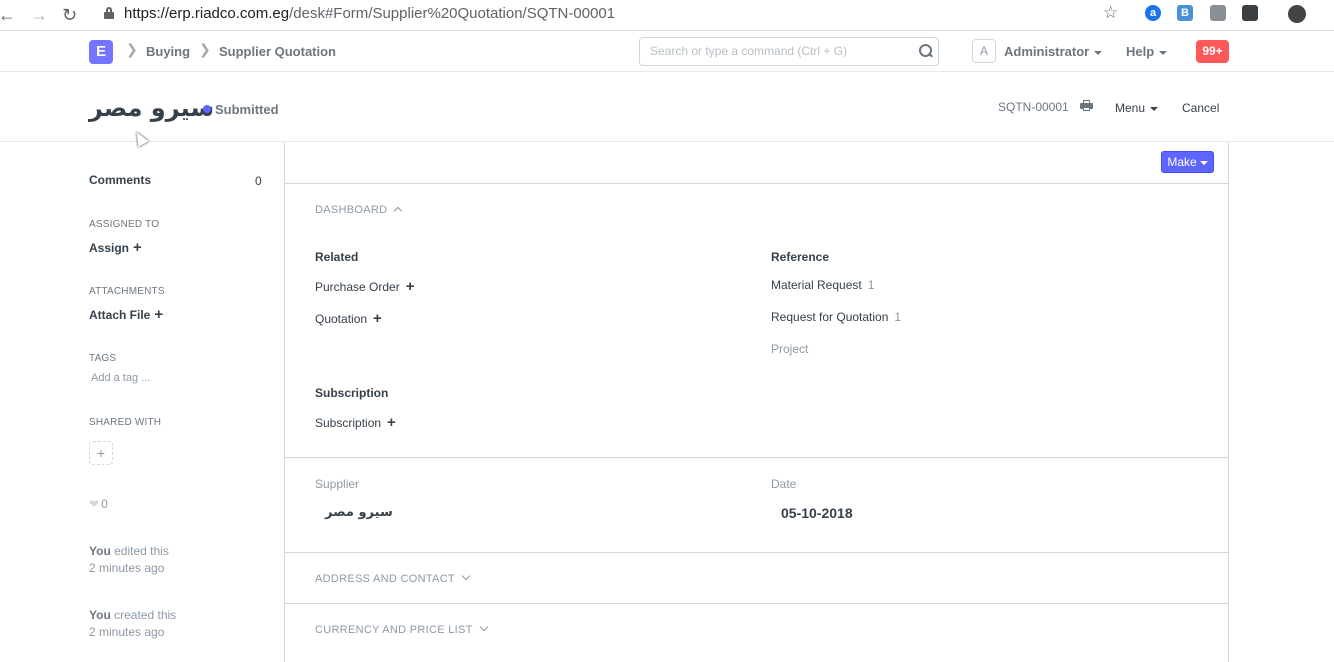 This screenshot has height=662, width=1334. What do you see at coordinates (1110, 13) in the screenshot?
I see `bookmark-star-icon: ☆` at bounding box center [1110, 13].